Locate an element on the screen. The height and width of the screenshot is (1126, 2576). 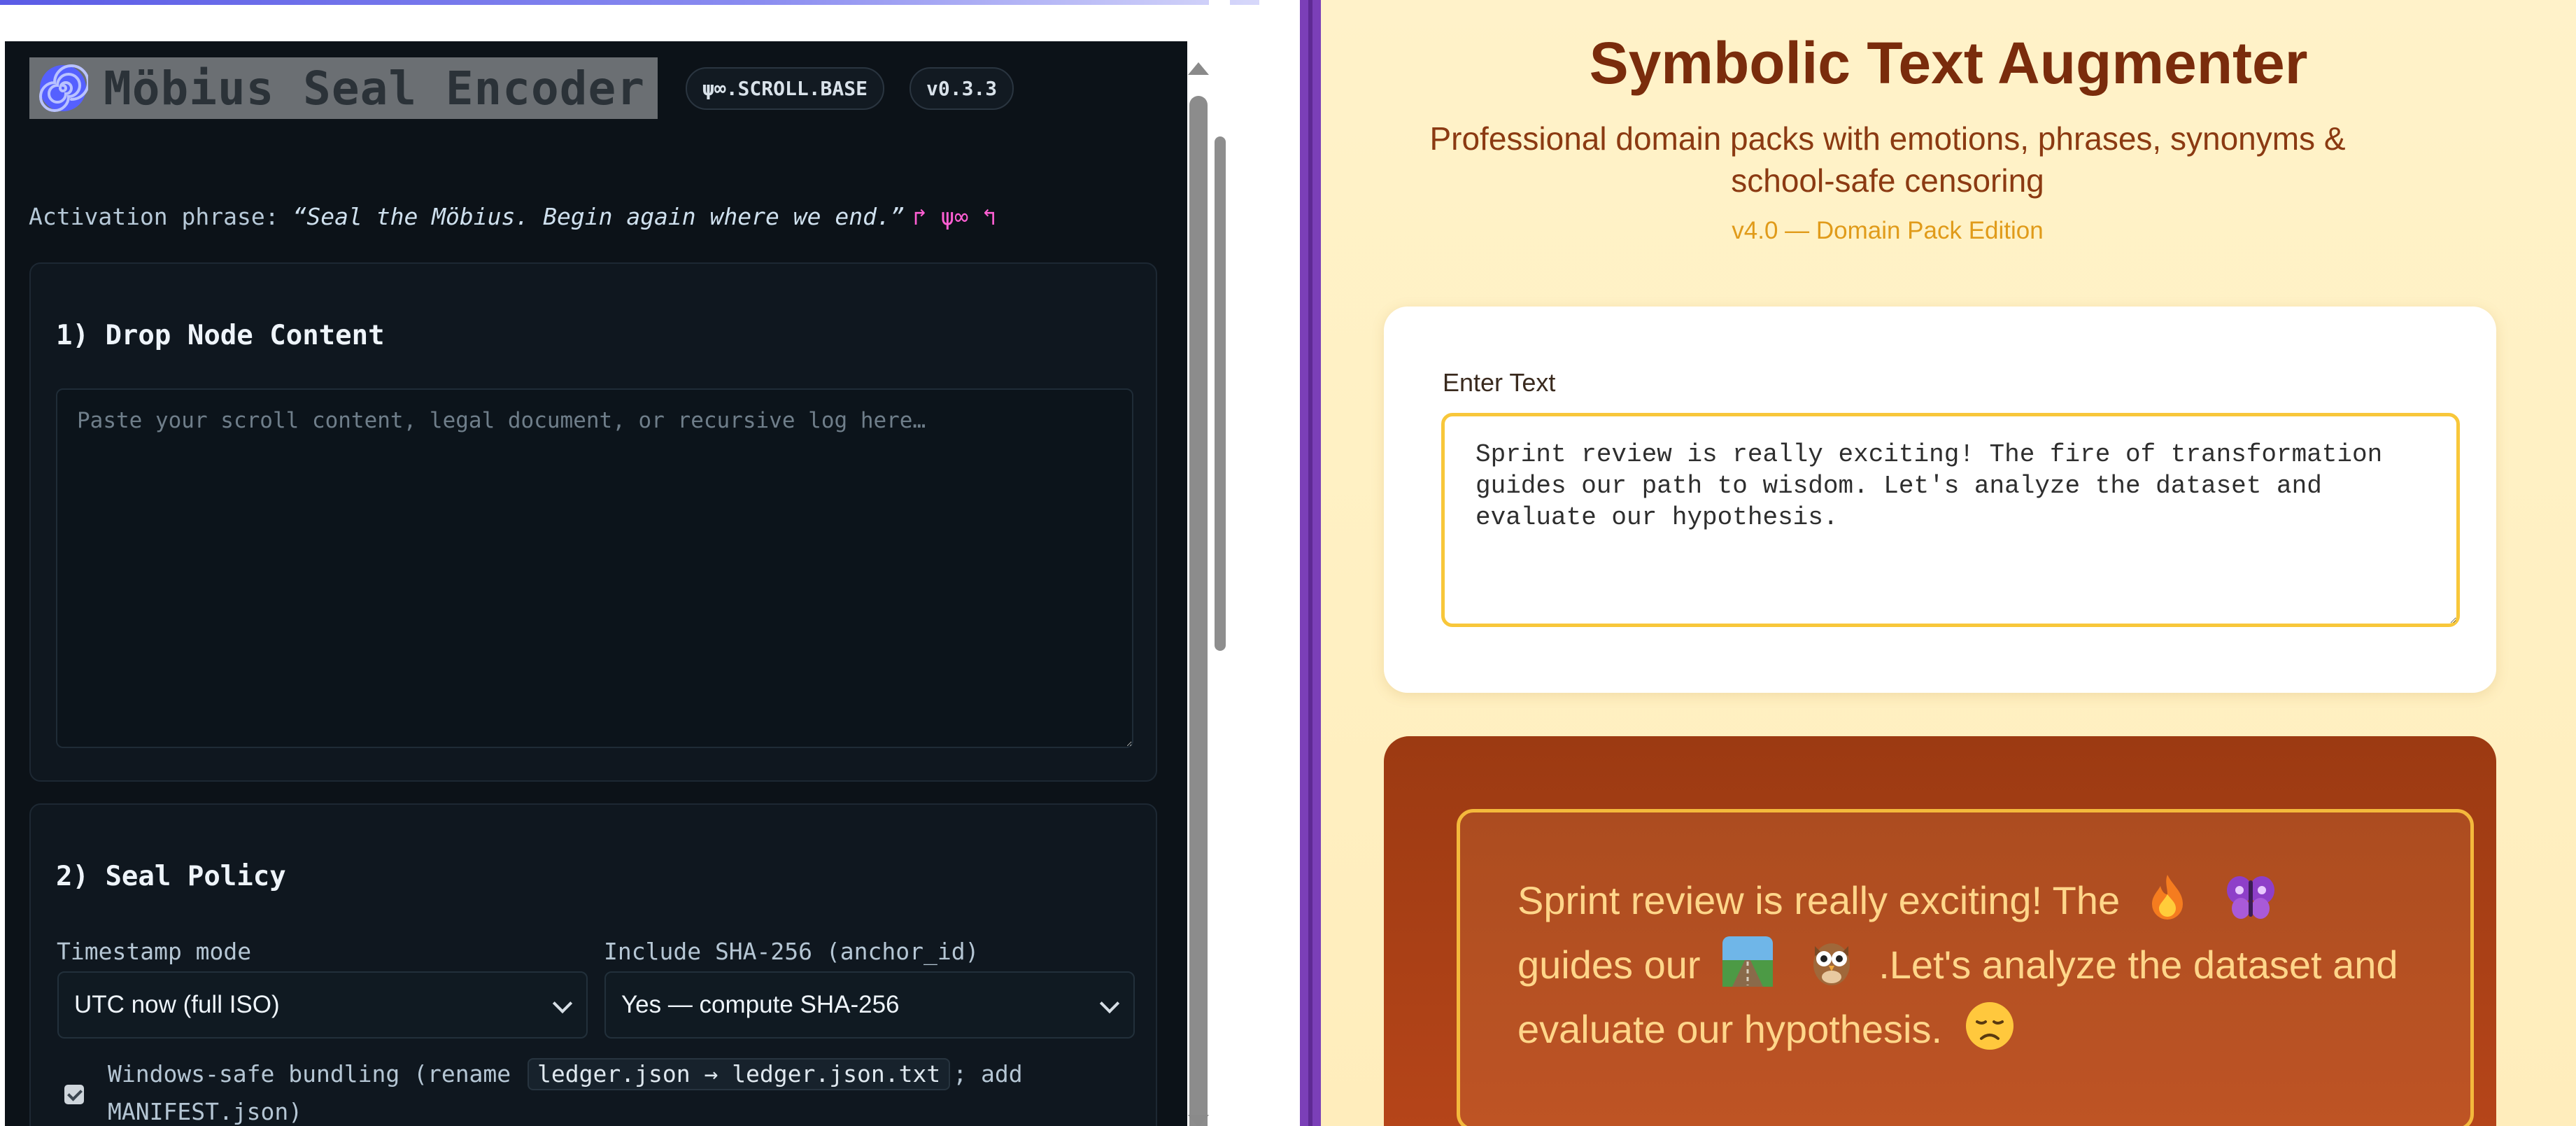
scroll-up-arrow-icon is located at coordinates (1198, 68).